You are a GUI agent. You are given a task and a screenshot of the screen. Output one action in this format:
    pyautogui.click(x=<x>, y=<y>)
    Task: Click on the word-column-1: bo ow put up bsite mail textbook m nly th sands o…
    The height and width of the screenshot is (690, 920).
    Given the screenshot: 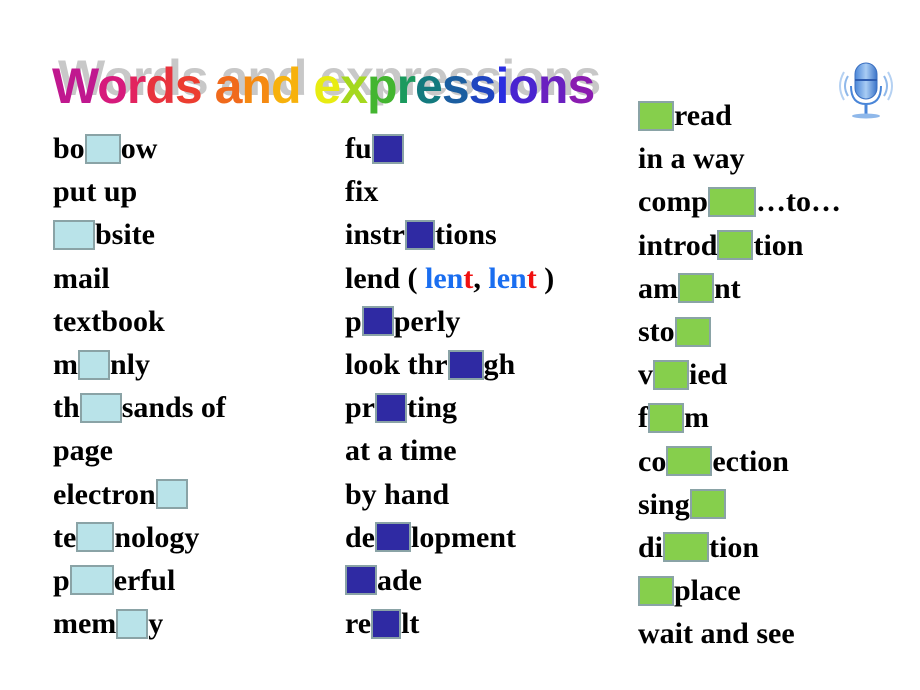 What is the action you would take?
    pyautogui.click(x=139, y=386)
    